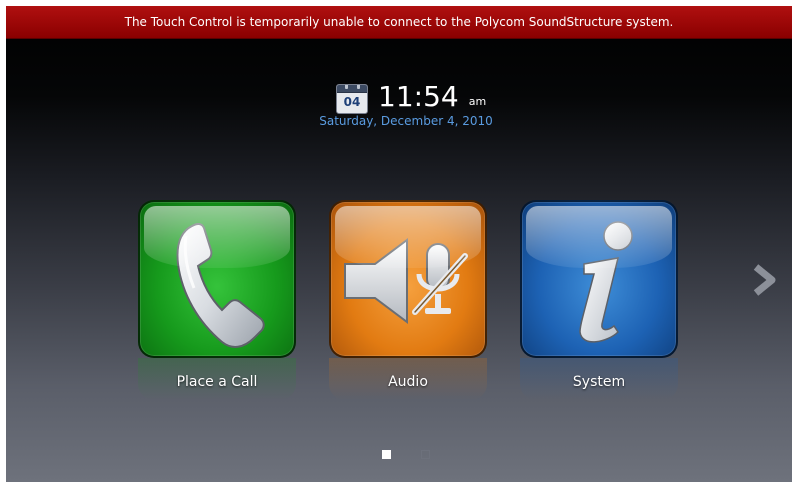  Describe the element at coordinates (220, 285) in the screenshot. I see `phone-icon` at that location.